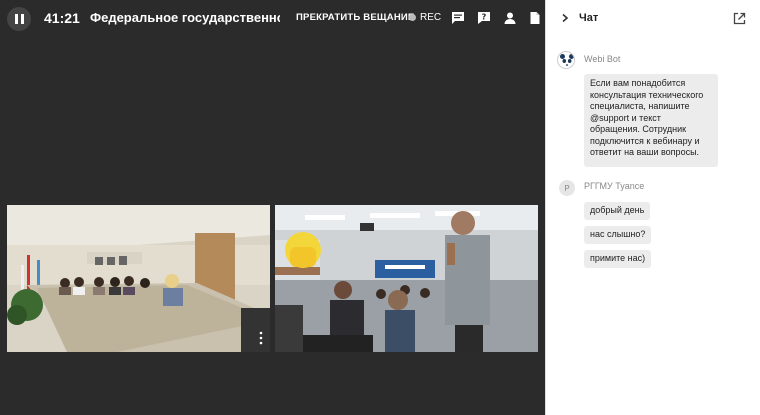 This screenshot has height=415, width=760. I want to click on rec-indicator: REC, so click(425, 17).